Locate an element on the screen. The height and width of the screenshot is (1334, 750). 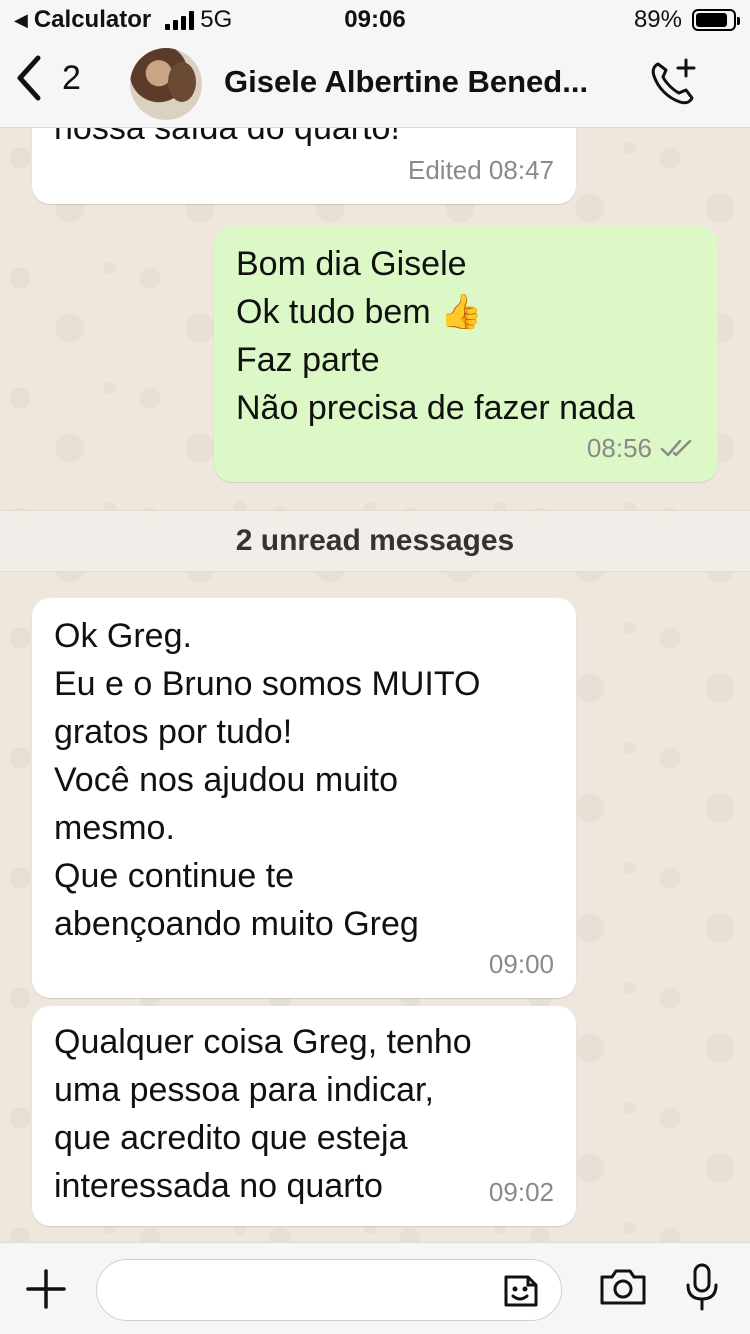
contact-avatar is located at coordinates (166, 84).